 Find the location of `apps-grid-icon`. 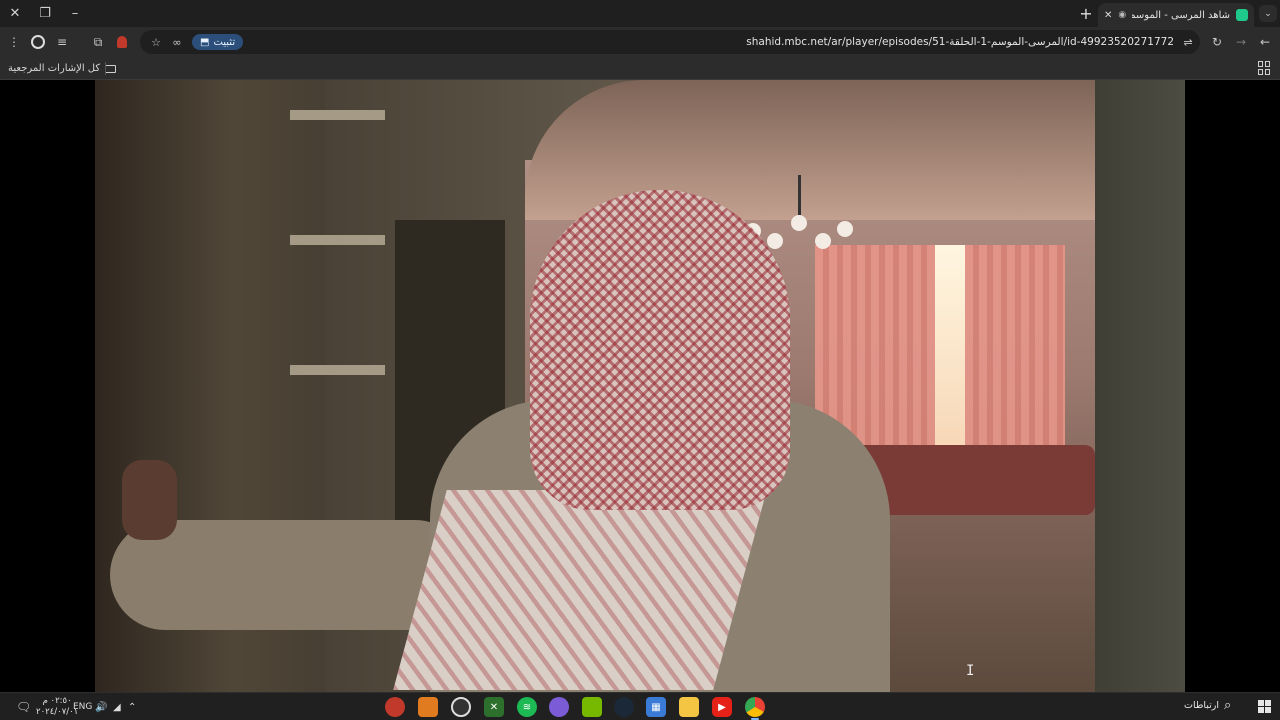

apps-grid-icon is located at coordinates (1265, 68).